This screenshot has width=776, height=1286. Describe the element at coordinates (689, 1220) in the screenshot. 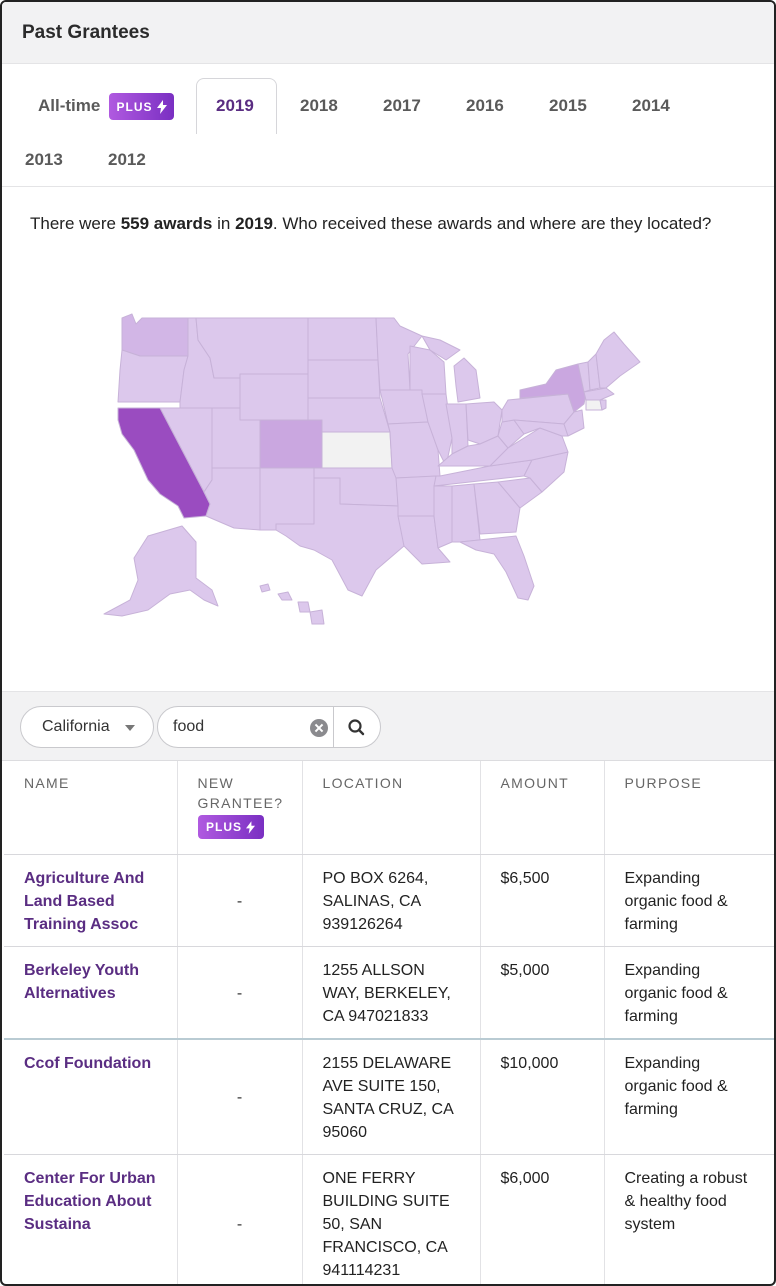

I see `grant-purpose: Creating a robust & healthy food system` at that location.